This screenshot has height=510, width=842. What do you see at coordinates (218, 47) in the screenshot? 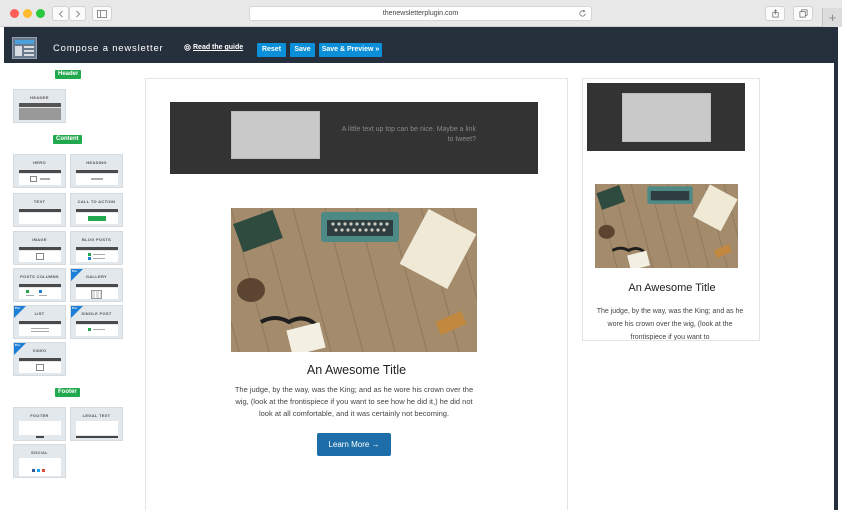
I see `read-guide-label: Read the guide` at bounding box center [218, 47].